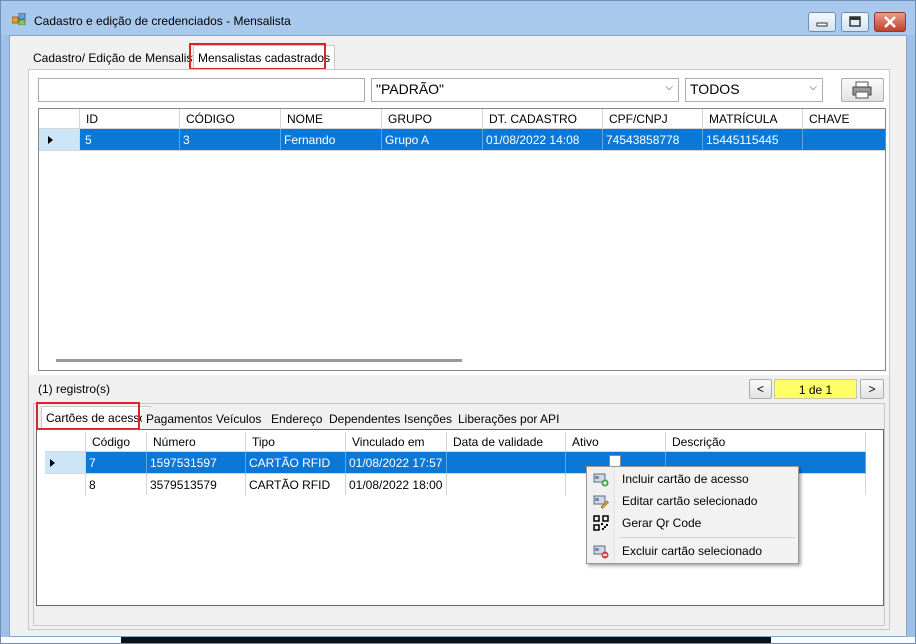  I want to click on tab-mensalistas-cadastrados: Mensalistas cadastrados, so click(264, 57).